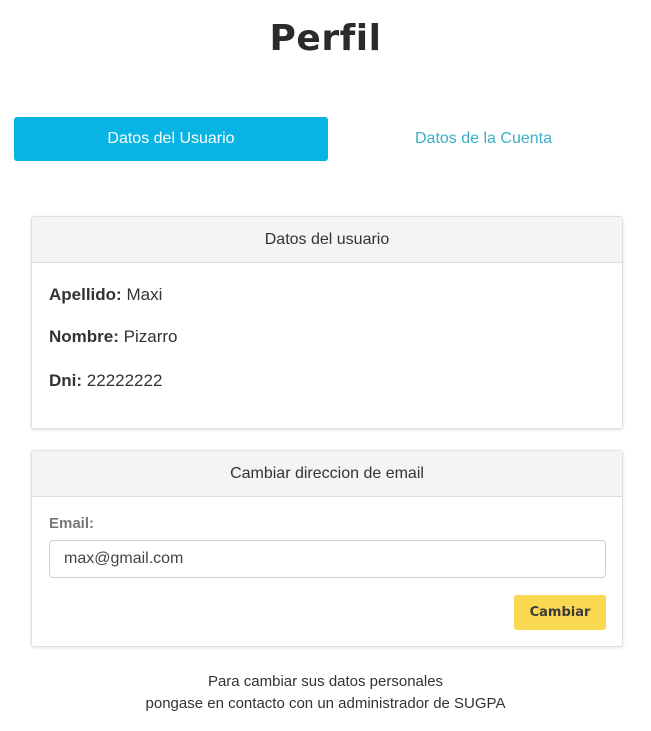 Image resolution: width=651 pixels, height=731 pixels. I want to click on tab-account-data: Datos de la Cuenta, so click(483, 139).